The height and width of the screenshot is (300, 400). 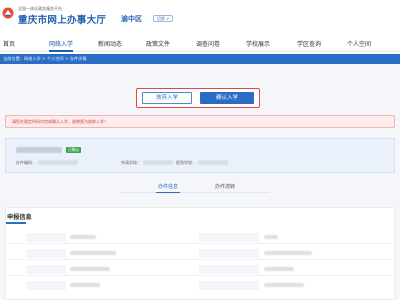 What do you see at coordinates (227, 98) in the screenshot?
I see `confirm-enrollment-button: 确认入学` at bounding box center [227, 98].